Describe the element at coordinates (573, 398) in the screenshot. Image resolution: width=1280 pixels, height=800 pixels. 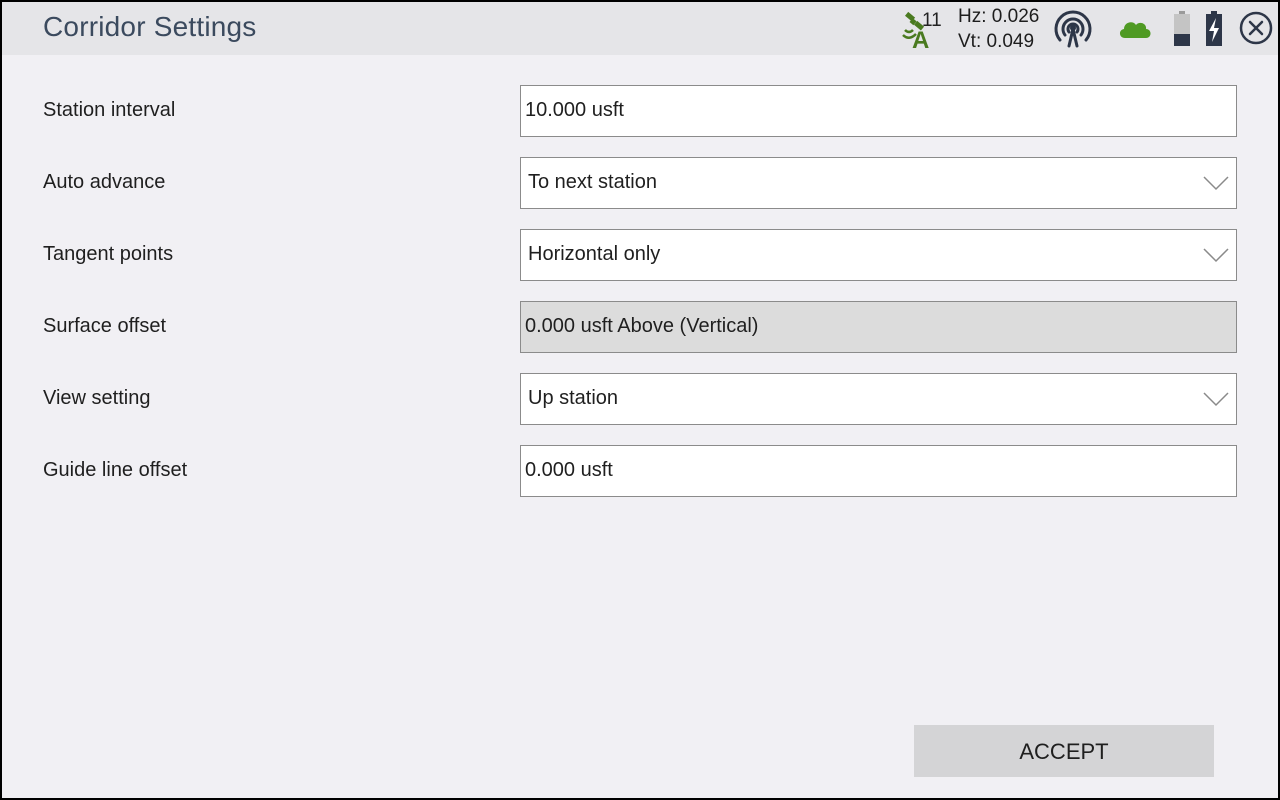
I see `view-setting-value: Up station` at that location.